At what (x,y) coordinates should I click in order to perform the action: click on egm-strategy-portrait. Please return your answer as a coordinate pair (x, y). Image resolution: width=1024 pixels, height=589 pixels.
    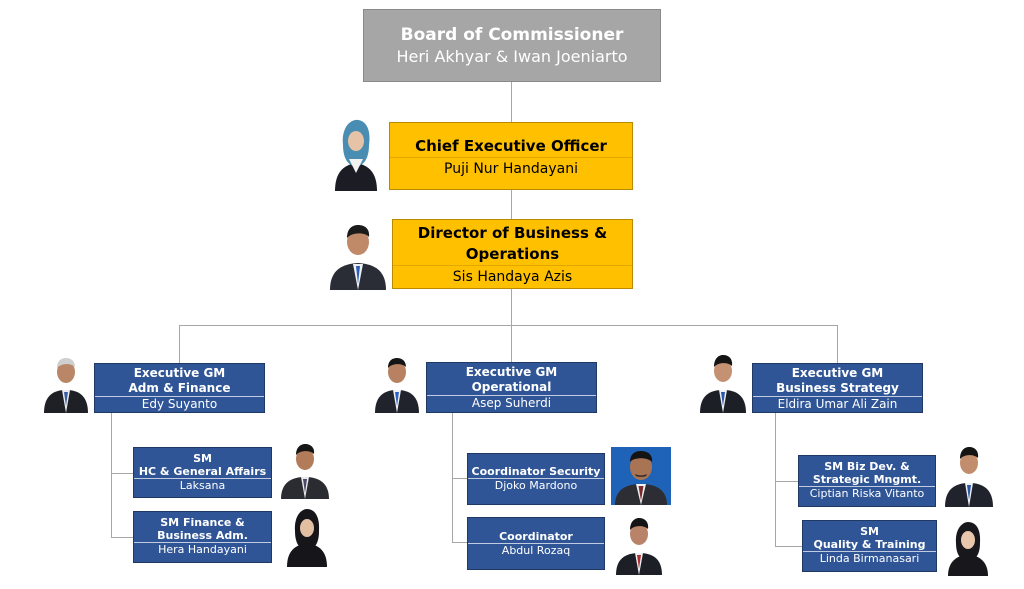
    Looking at the image, I should click on (723, 381).